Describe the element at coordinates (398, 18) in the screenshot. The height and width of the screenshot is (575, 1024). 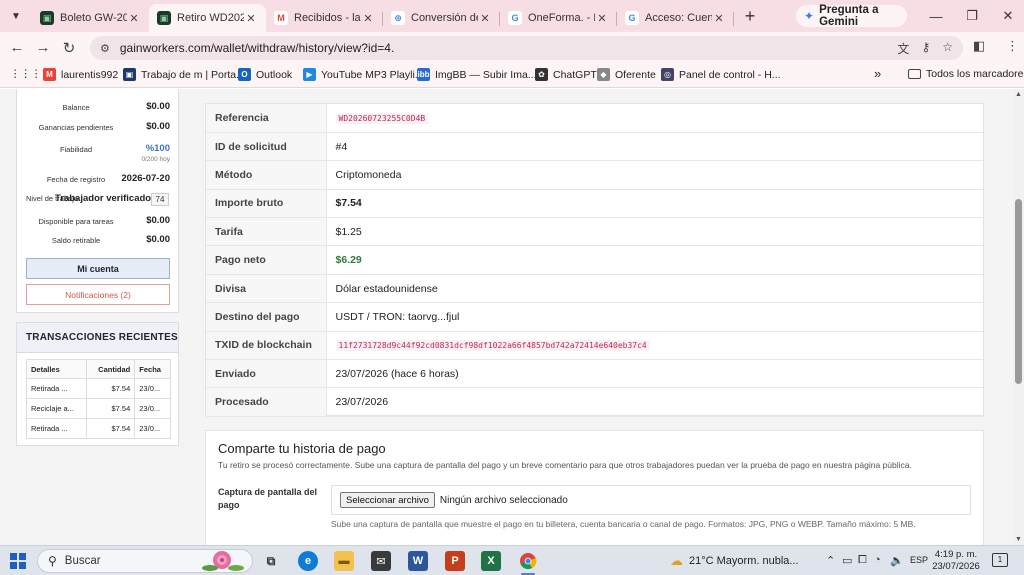
I see `tab-favicon-icon: ⊕` at that location.